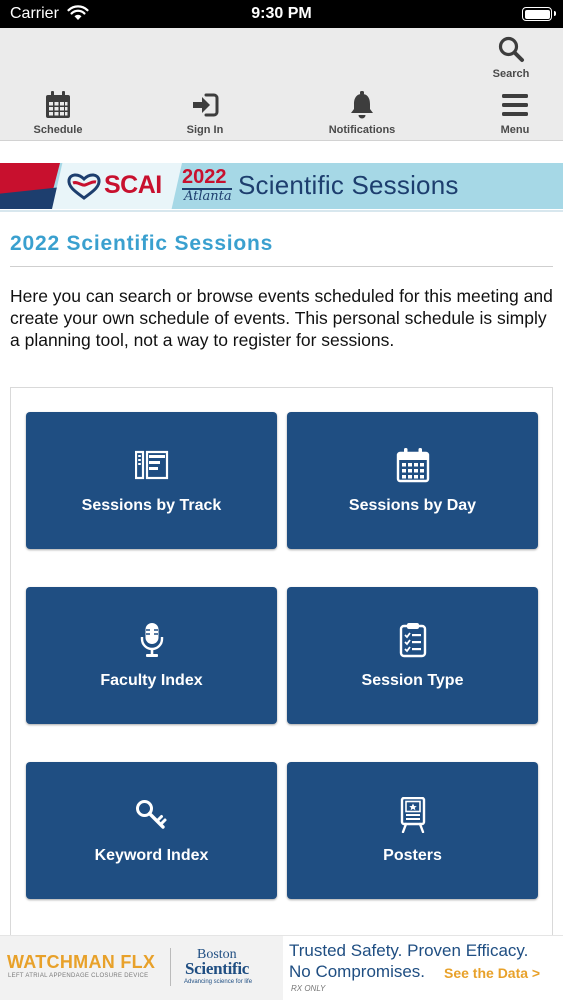 This screenshot has width=563, height=1000. I want to click on tile-label: Sessions by Track, so click(151, 505).